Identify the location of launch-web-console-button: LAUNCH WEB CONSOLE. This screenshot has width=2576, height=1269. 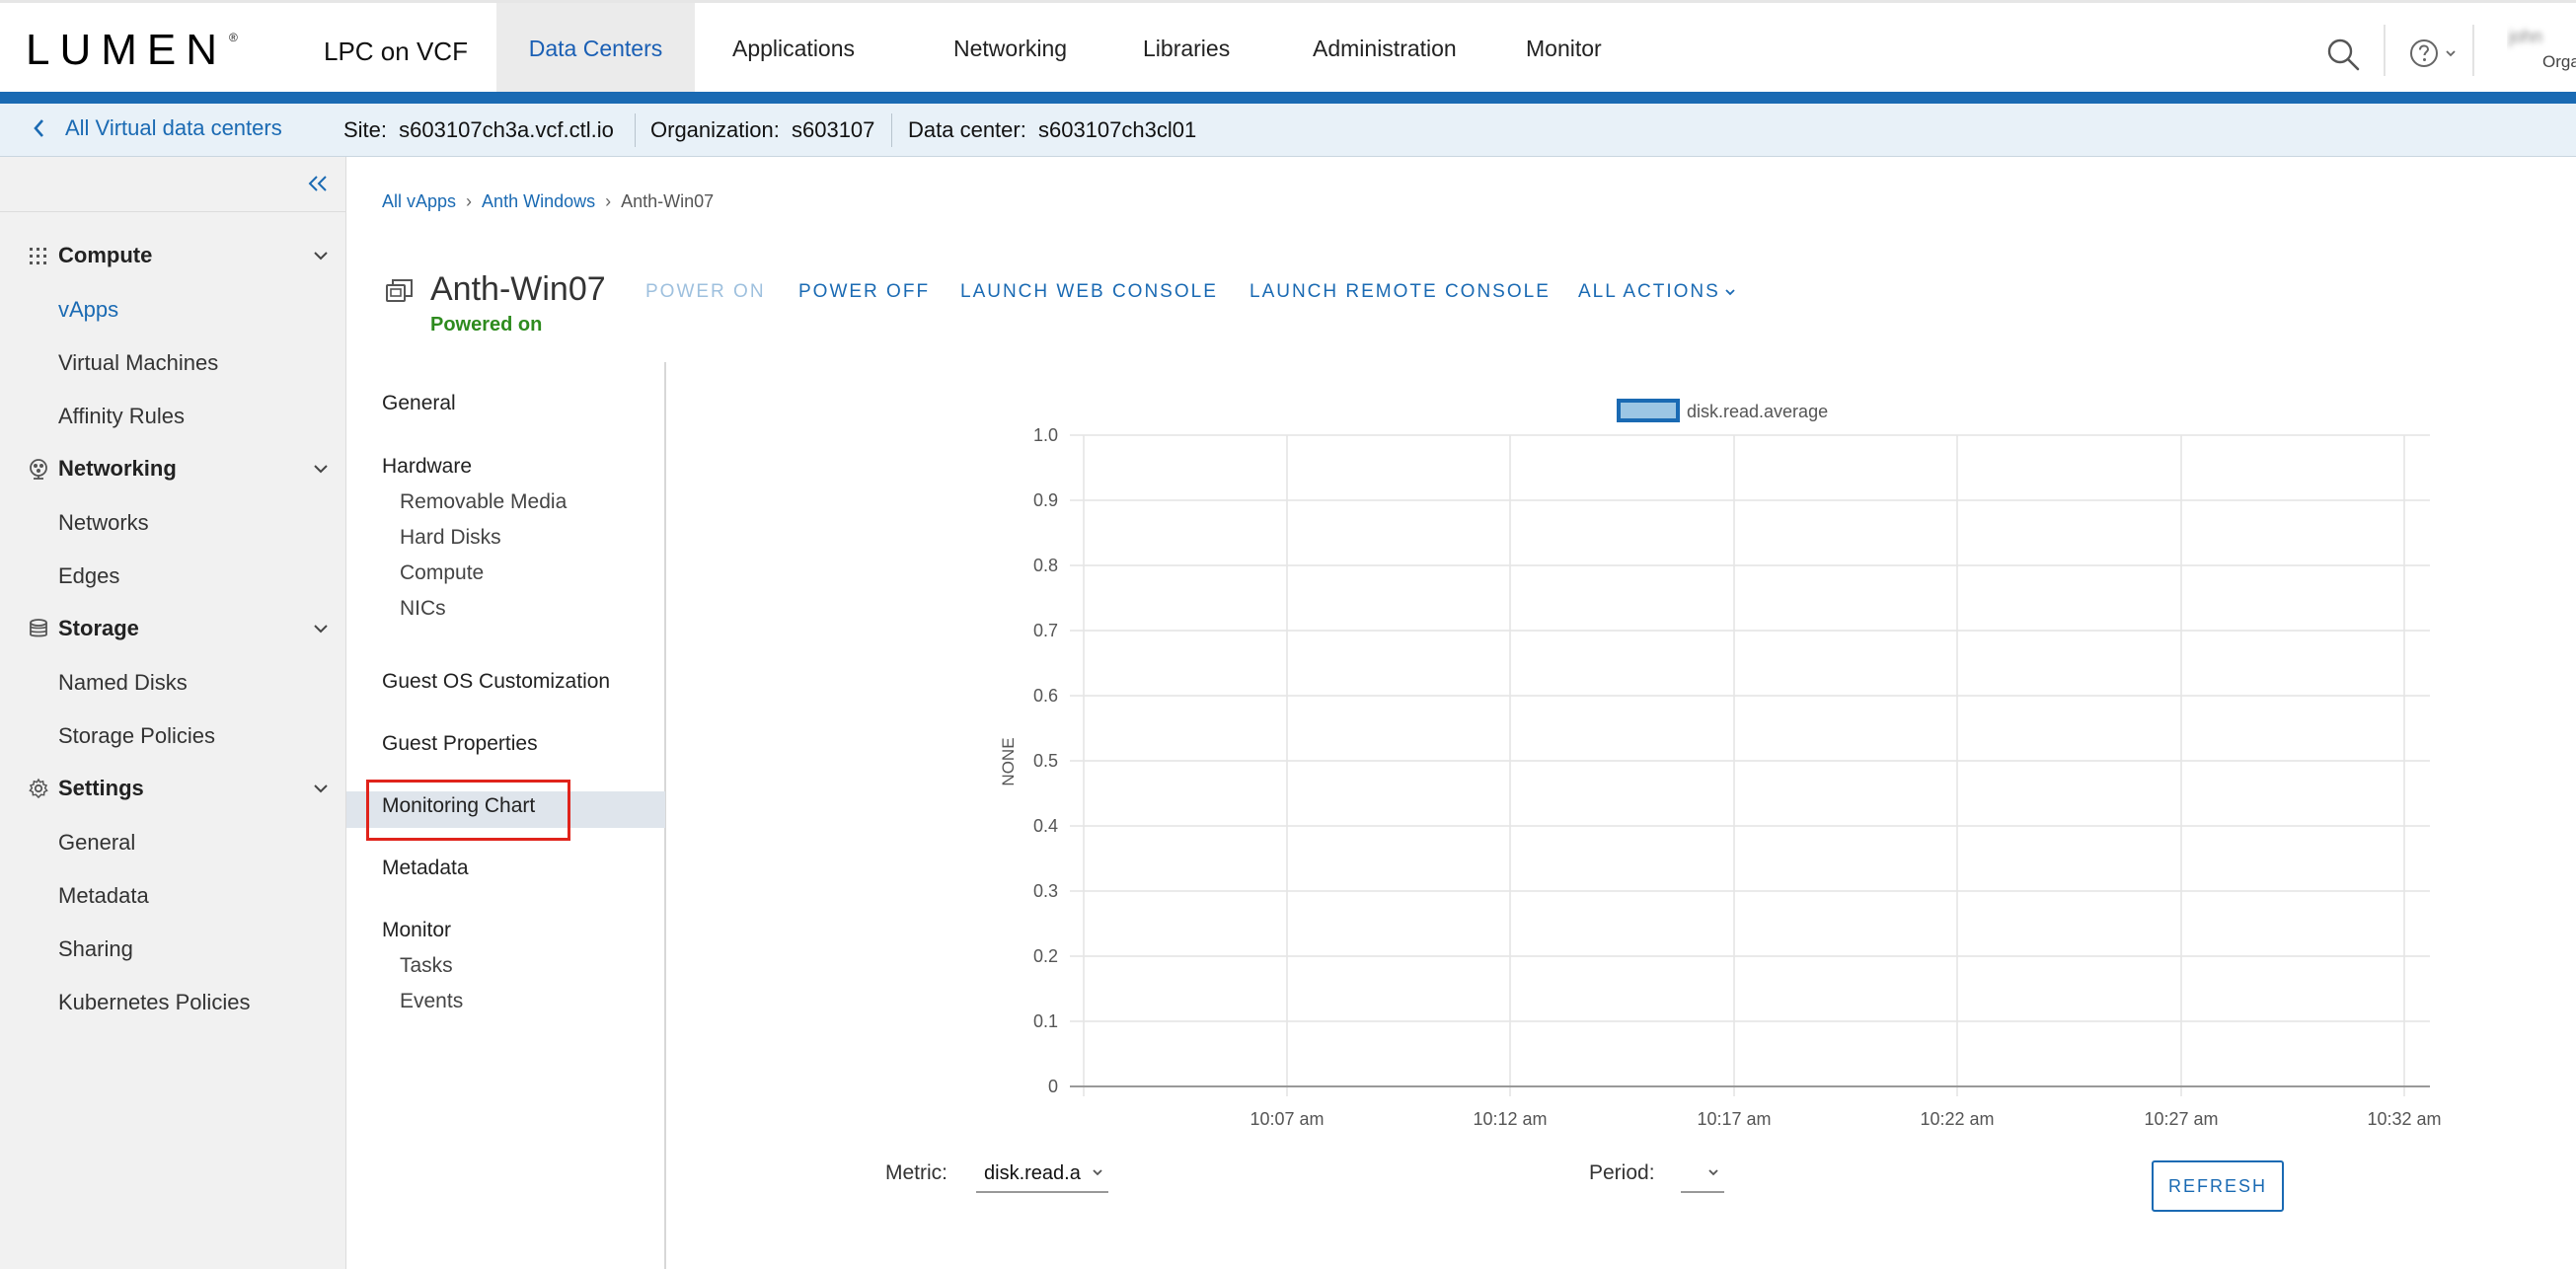
(1089, 292).